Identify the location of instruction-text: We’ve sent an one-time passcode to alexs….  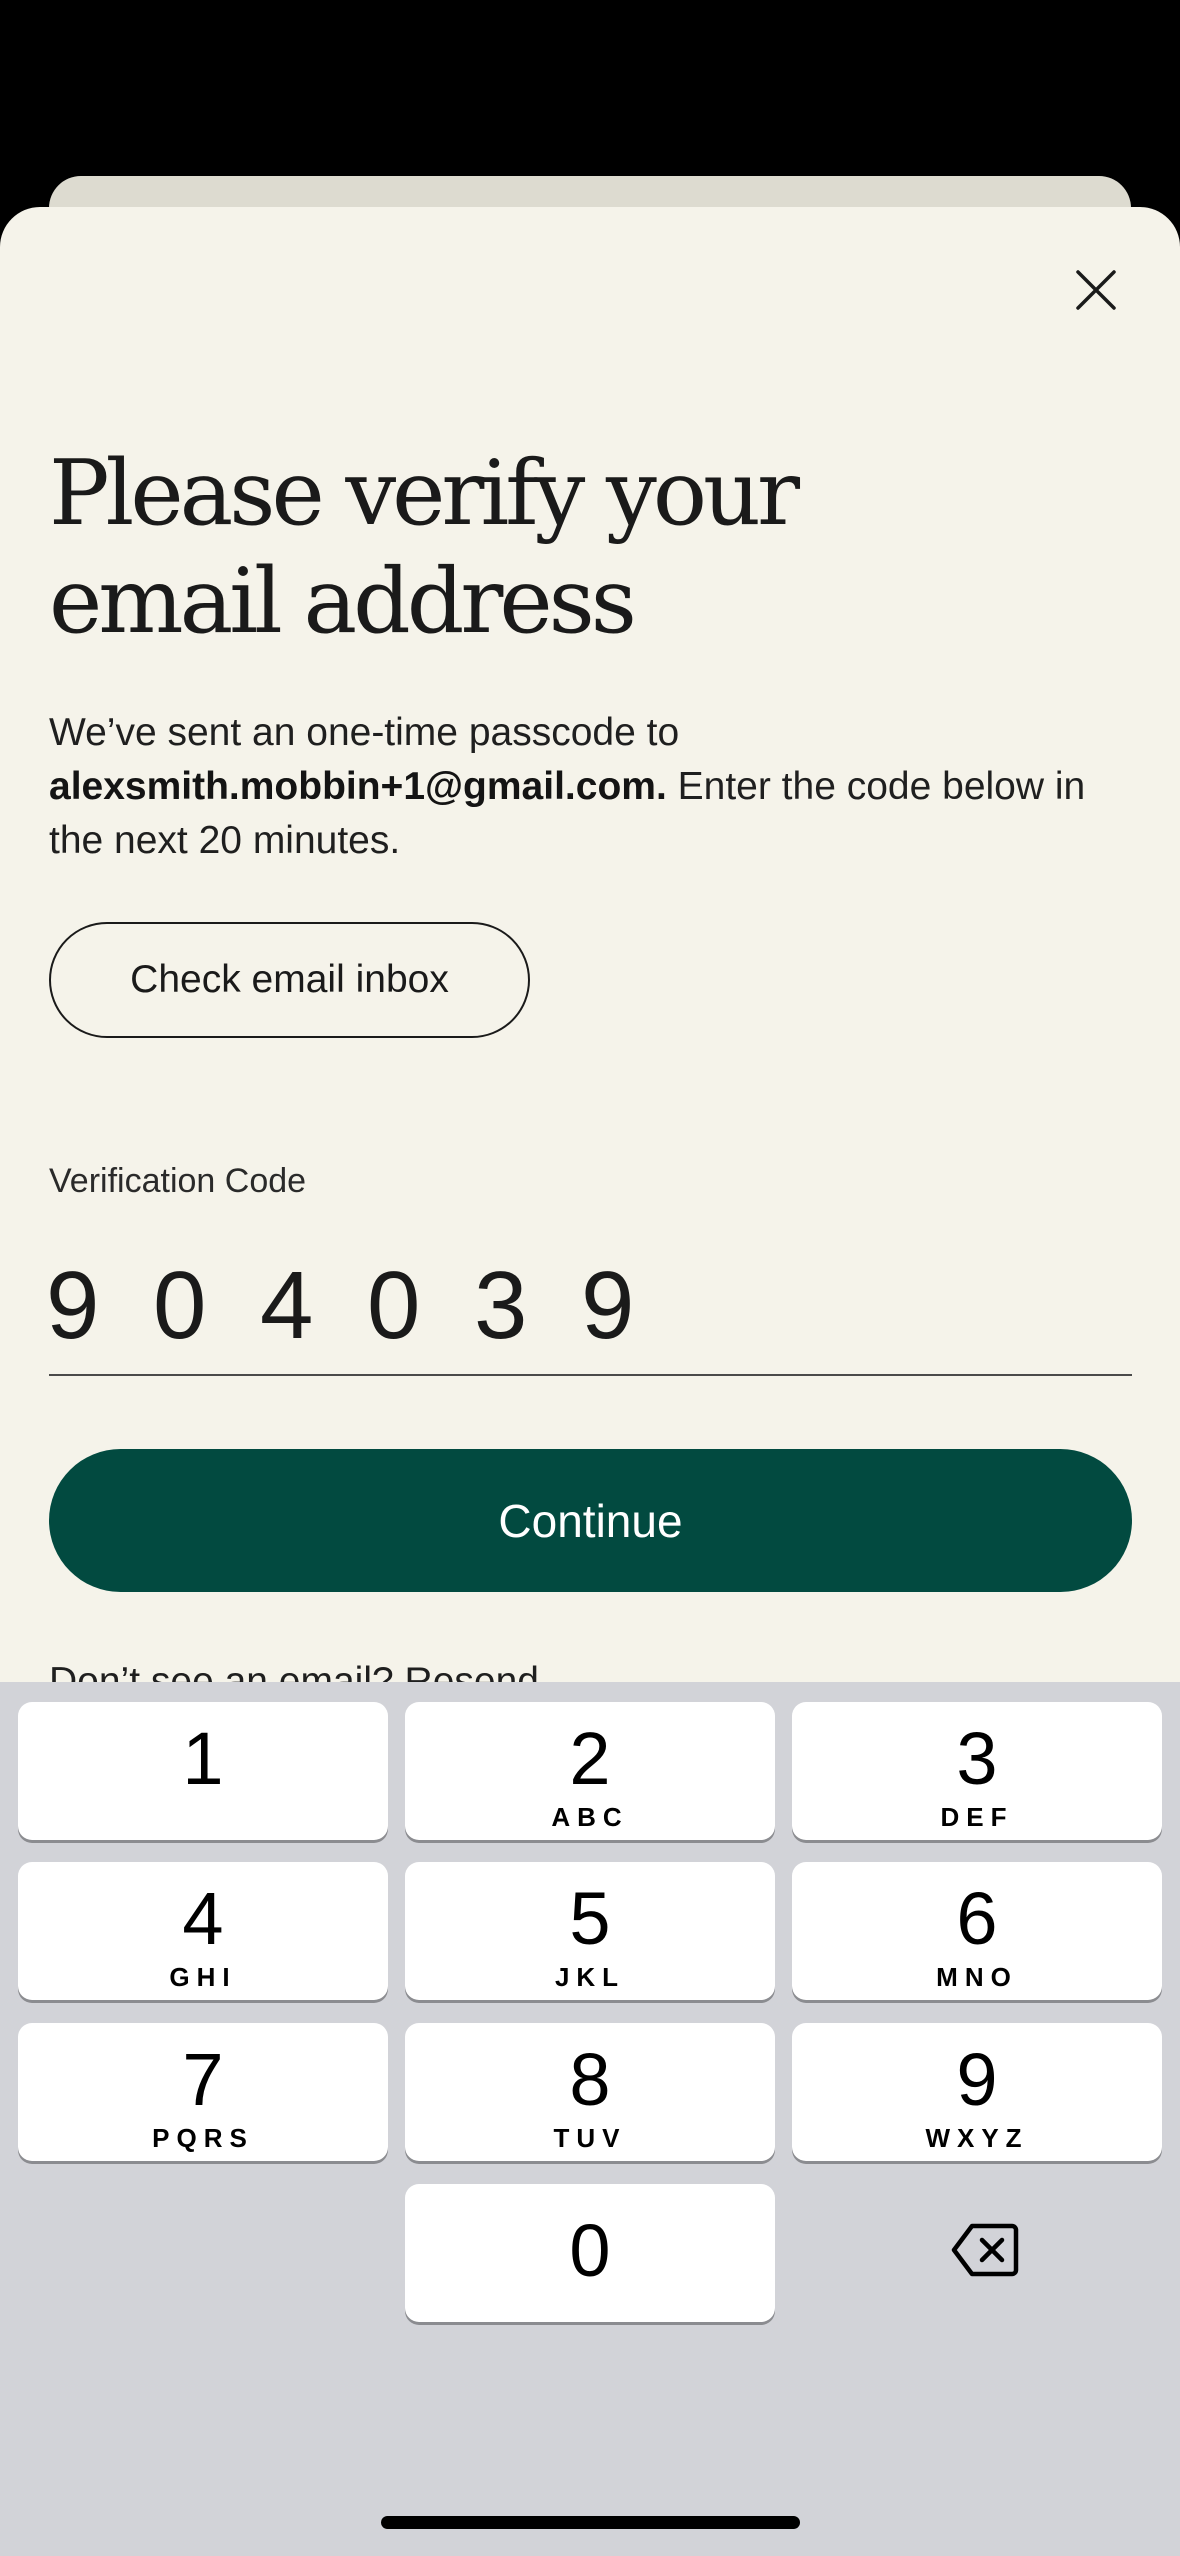
(594, 787).